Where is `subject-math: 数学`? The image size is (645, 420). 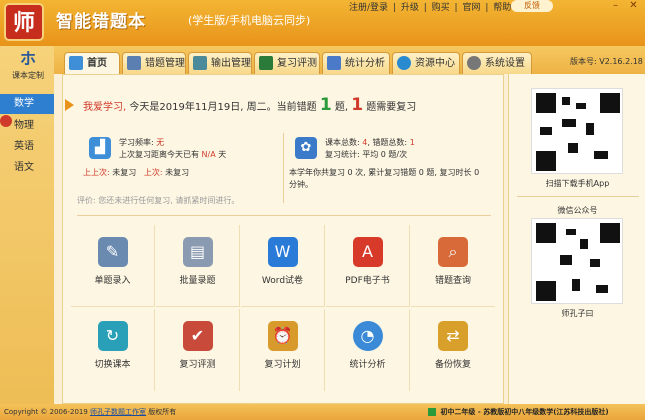
subject-math: 数学 is located at coordinates (27, 104).